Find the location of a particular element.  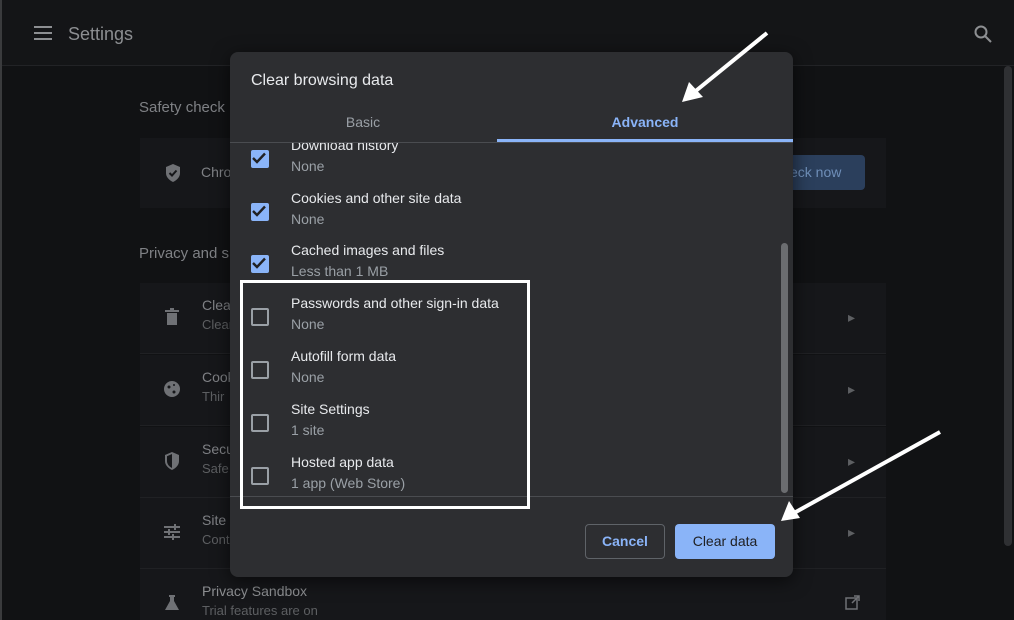

item-label: Cookies and other site data is located at coordinates (376, 198).